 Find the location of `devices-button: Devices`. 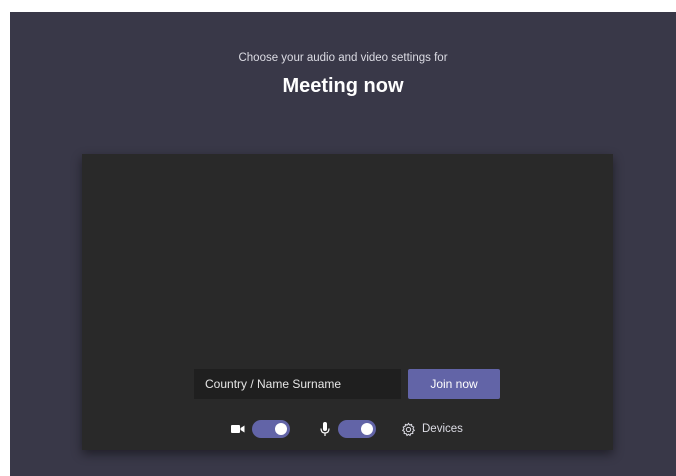

devices-button: Devices is located at coordinates (431, 429).